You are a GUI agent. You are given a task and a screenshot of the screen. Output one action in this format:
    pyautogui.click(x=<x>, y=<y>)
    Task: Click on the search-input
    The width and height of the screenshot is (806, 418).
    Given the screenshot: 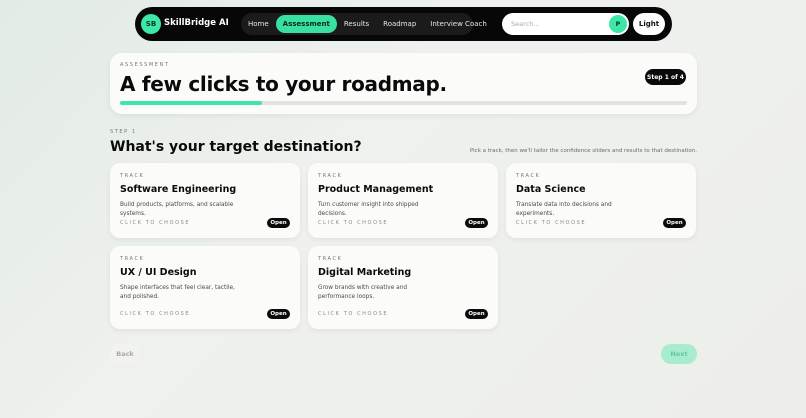 What is the action you would take?
    pyautogui.click(x=556, y=24)
    